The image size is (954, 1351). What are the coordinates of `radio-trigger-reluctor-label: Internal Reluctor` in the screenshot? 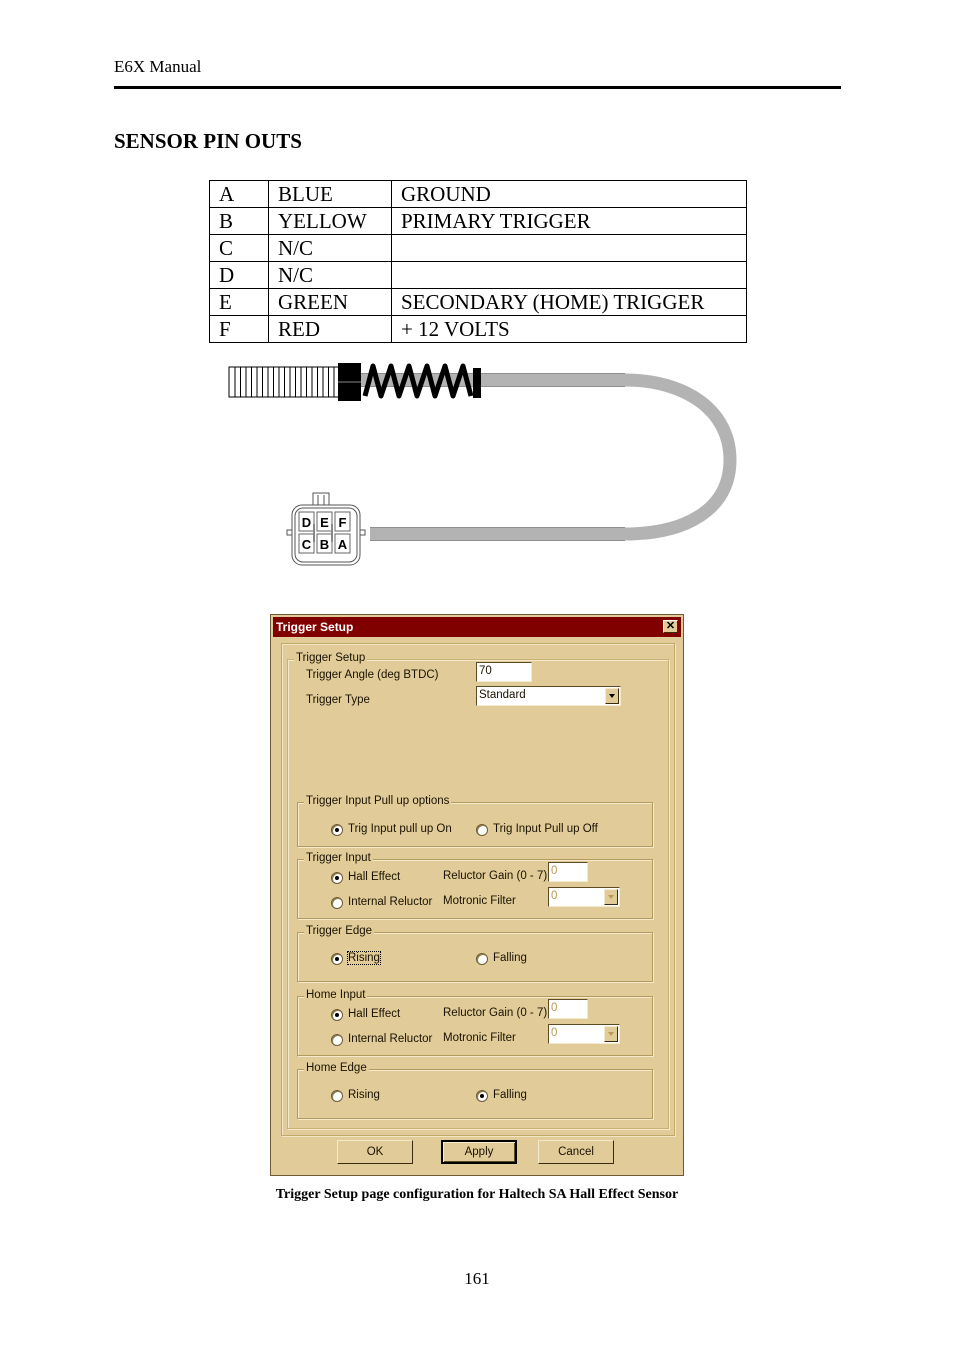 It's located at (390, 902).